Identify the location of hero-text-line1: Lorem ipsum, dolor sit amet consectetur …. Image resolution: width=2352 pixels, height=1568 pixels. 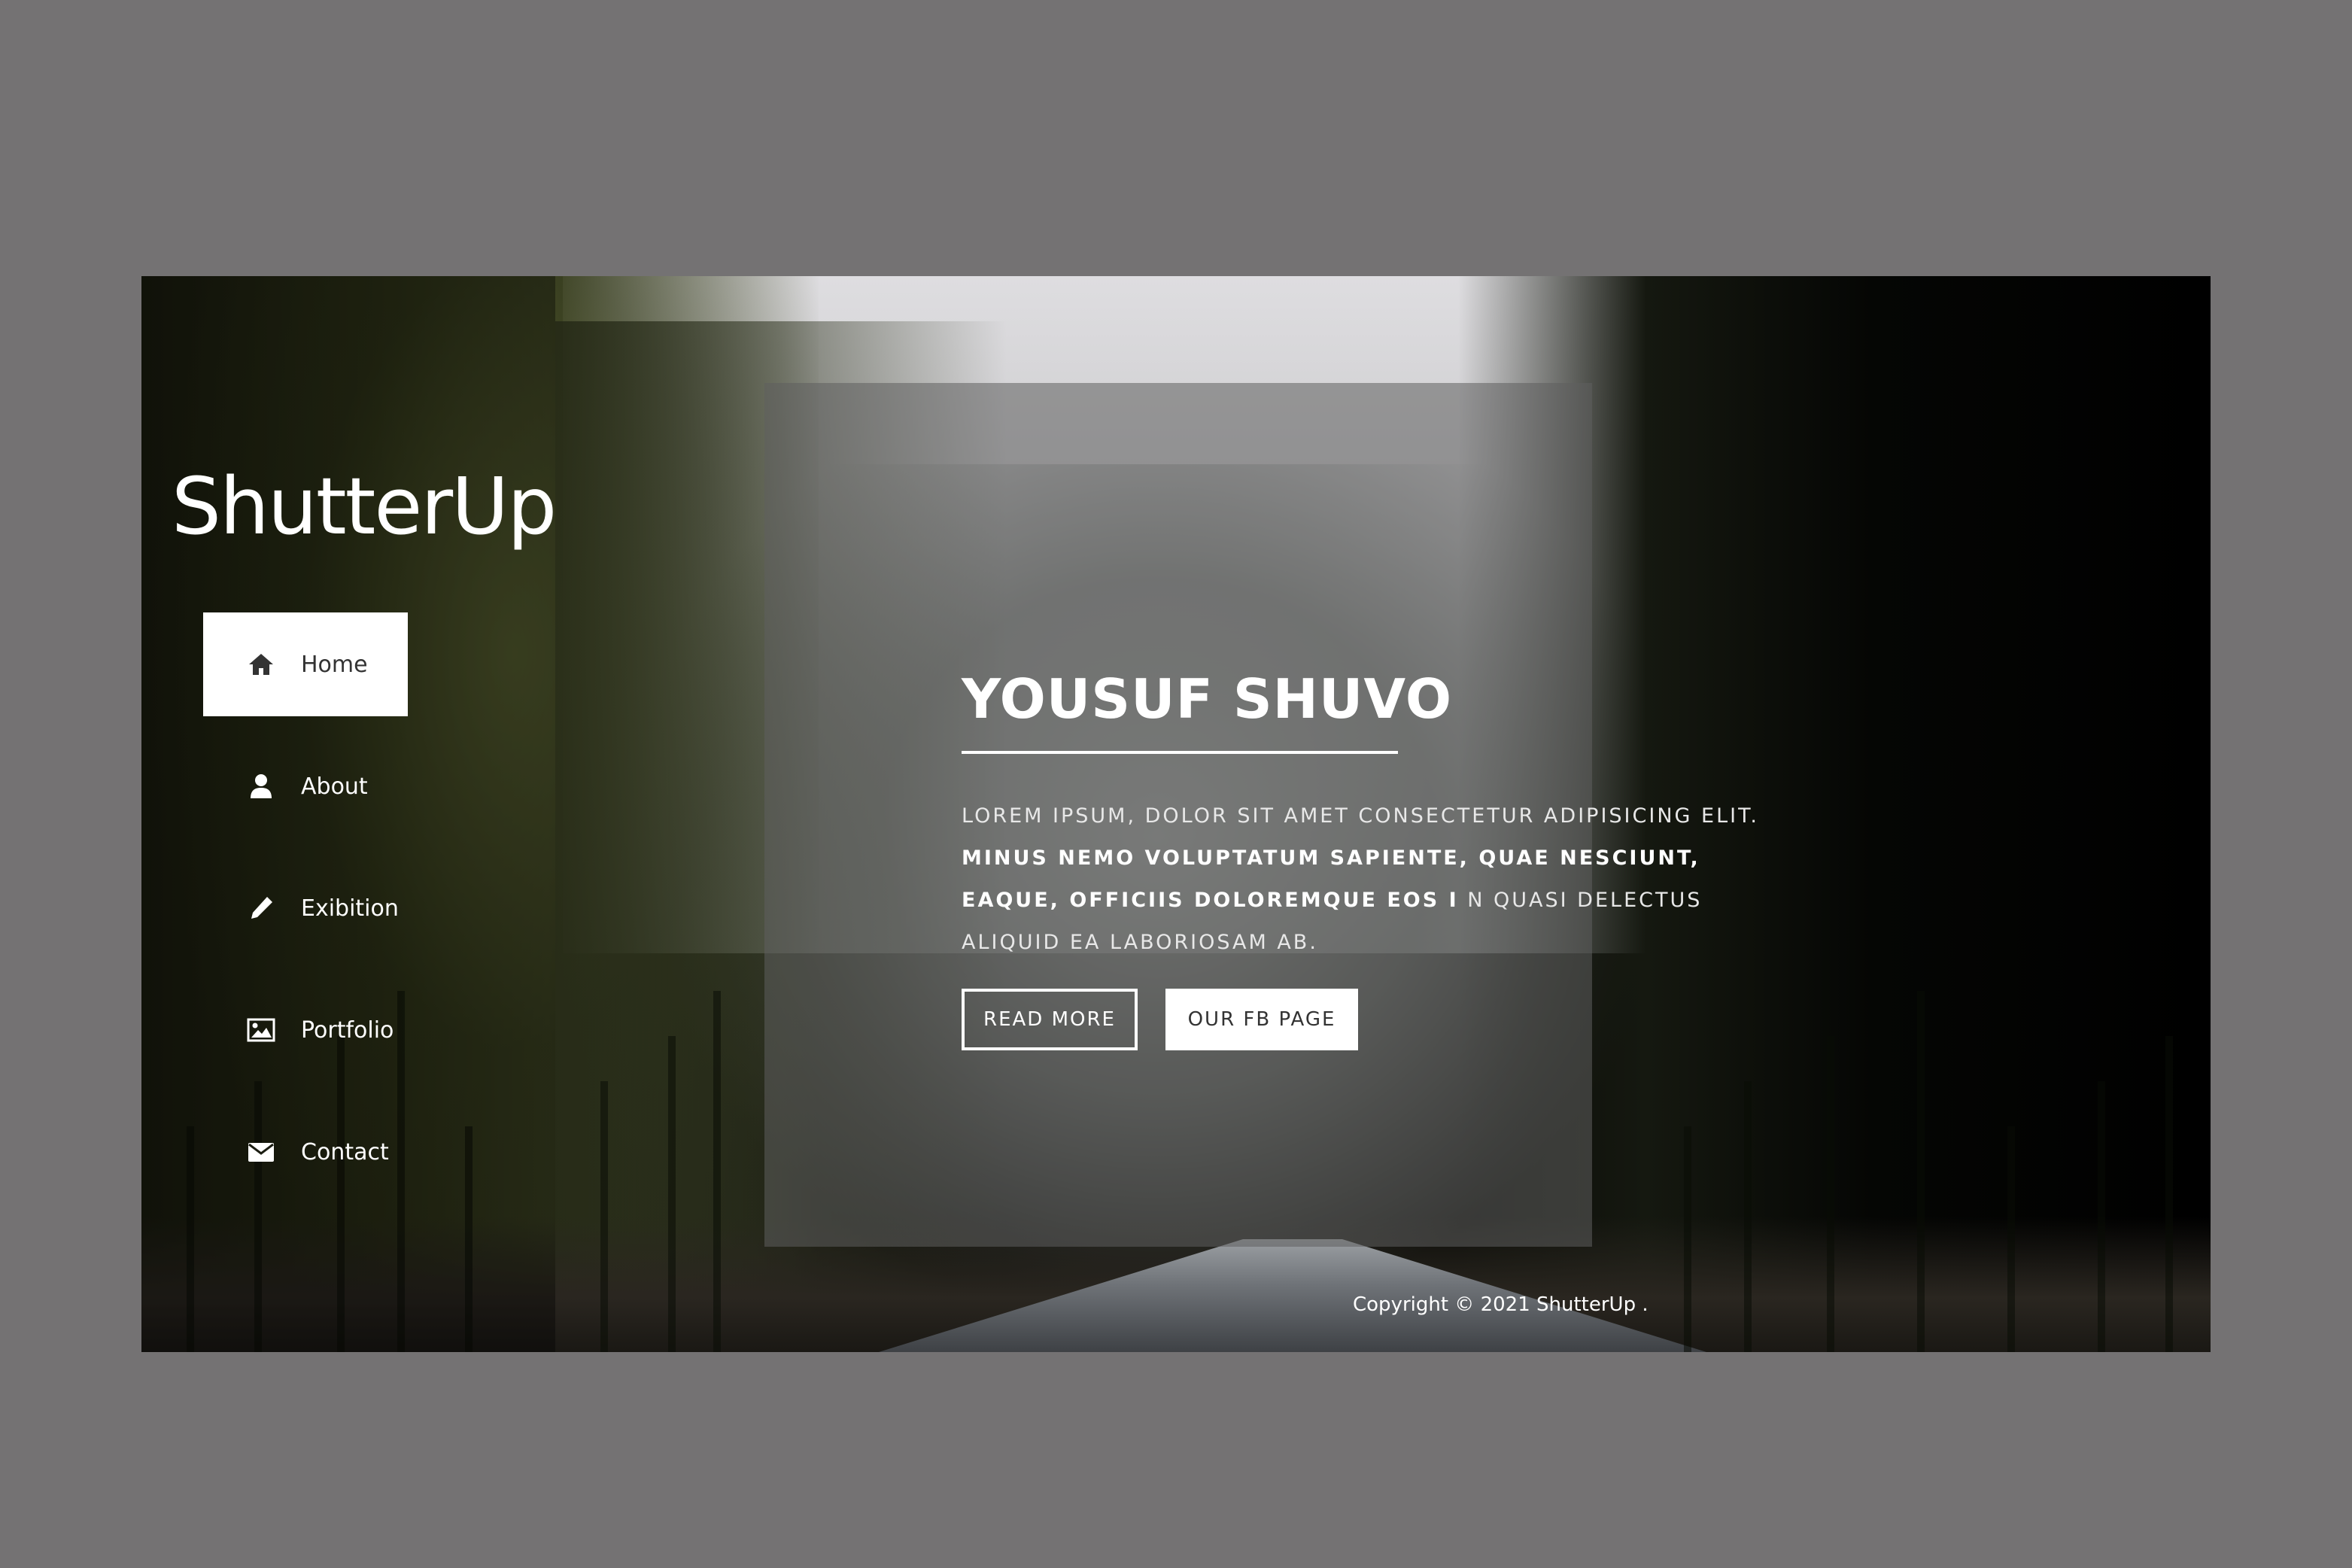
(1360, 816).